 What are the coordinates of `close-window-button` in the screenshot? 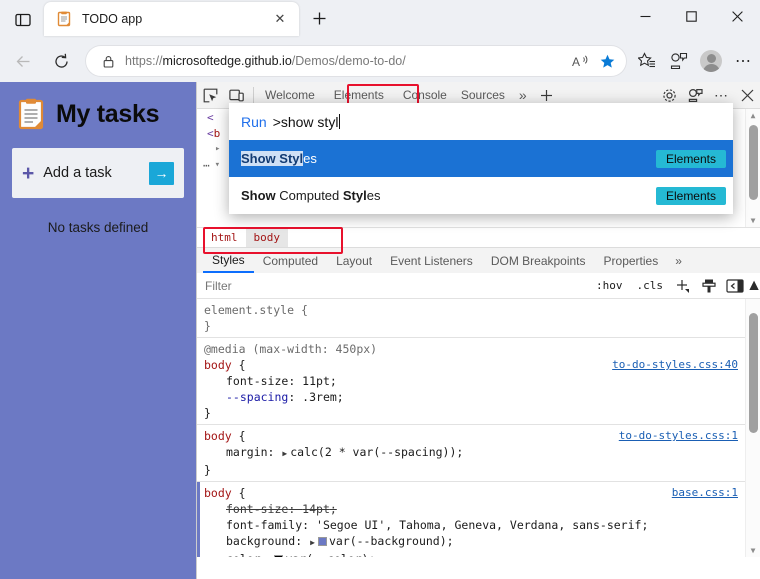 It's located at (737, 16).